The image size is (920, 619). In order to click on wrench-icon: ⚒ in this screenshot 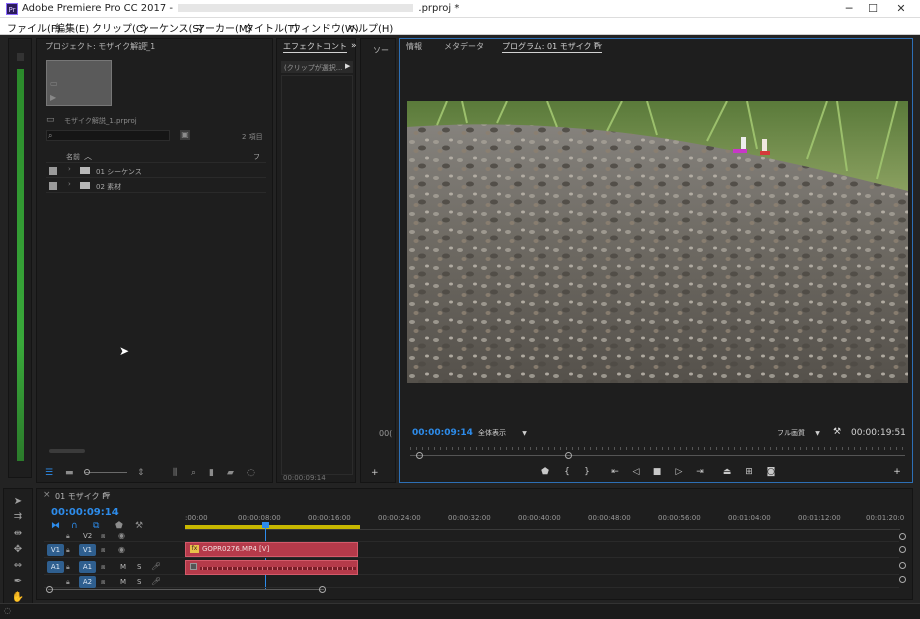, I will do `click(837, 432)`.